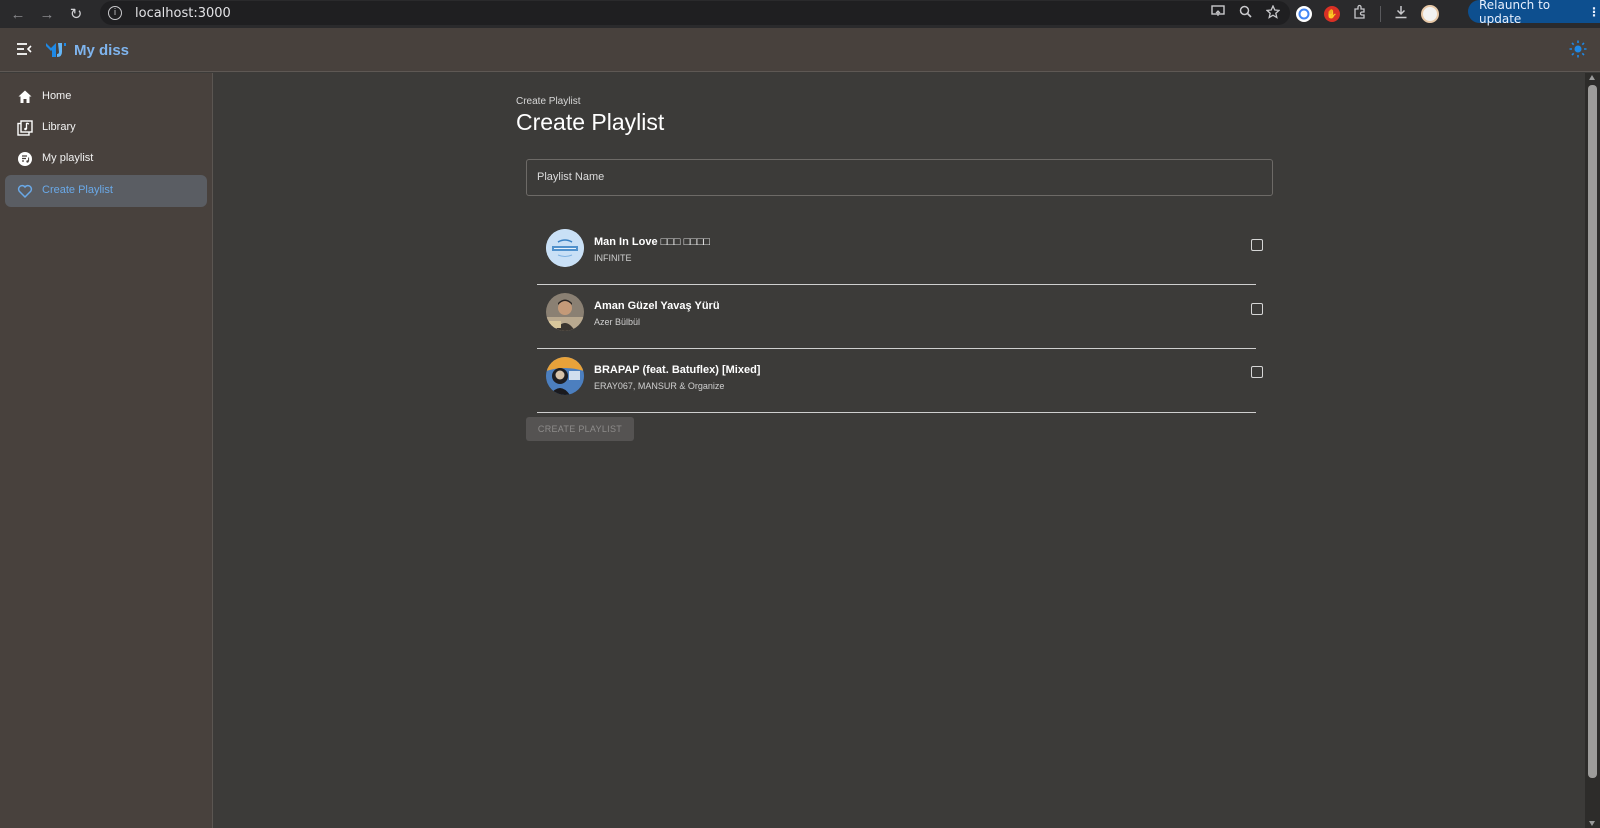 Image resolution: width=1600 pixels, height=828 pixels. What do you see at coordinates (896, 317) in the screenshot?
I see `track-list-item: Aman Güzel Yavaş Yürü Azer Bülbül` at bounding box center [896, 317].